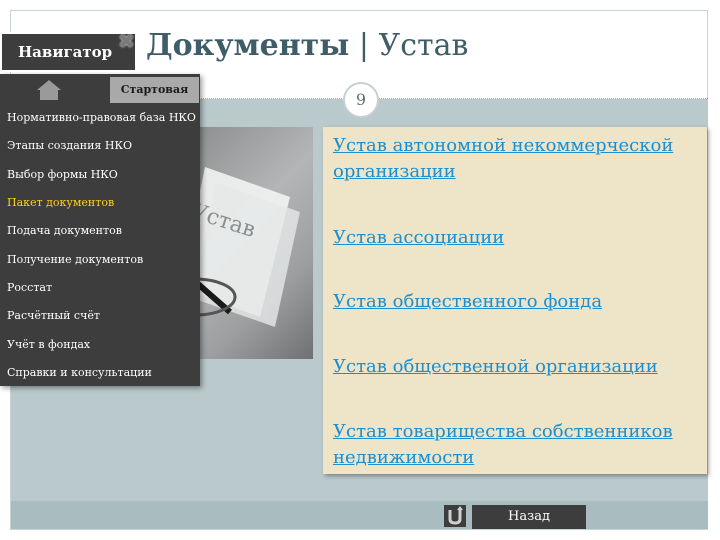 The image size is (720, 540). Describe the element at coordinates (79, 372) in the screenshot. I see `menu-item-consultations: Справки и консультации` at that location.